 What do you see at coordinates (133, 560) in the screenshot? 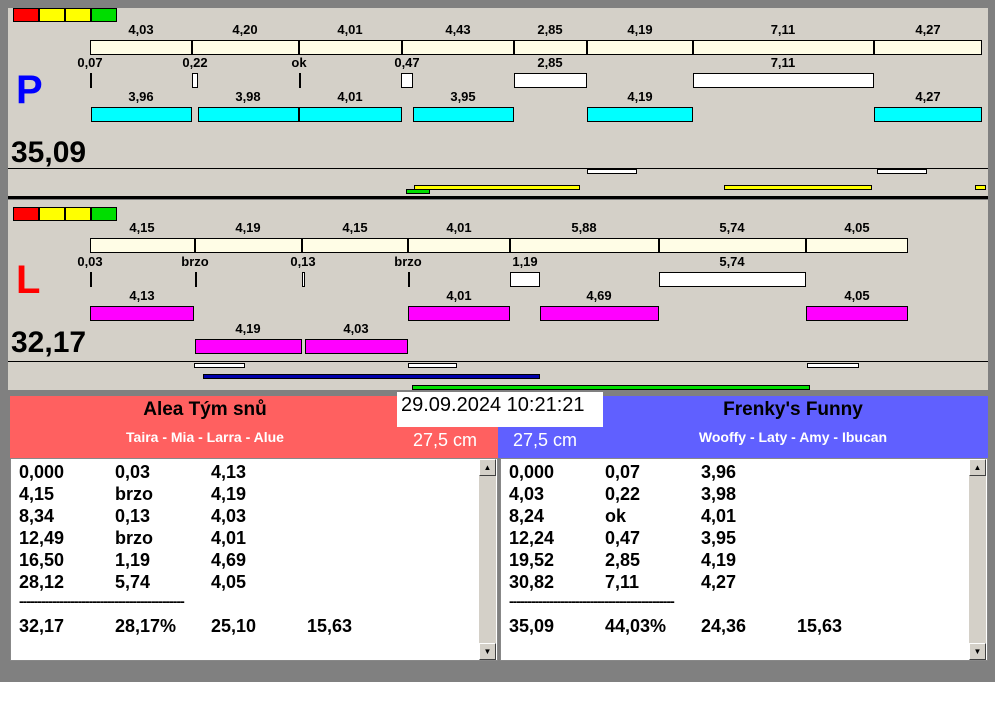
I see `cell: 1,19` at bounding box center [133, 560].